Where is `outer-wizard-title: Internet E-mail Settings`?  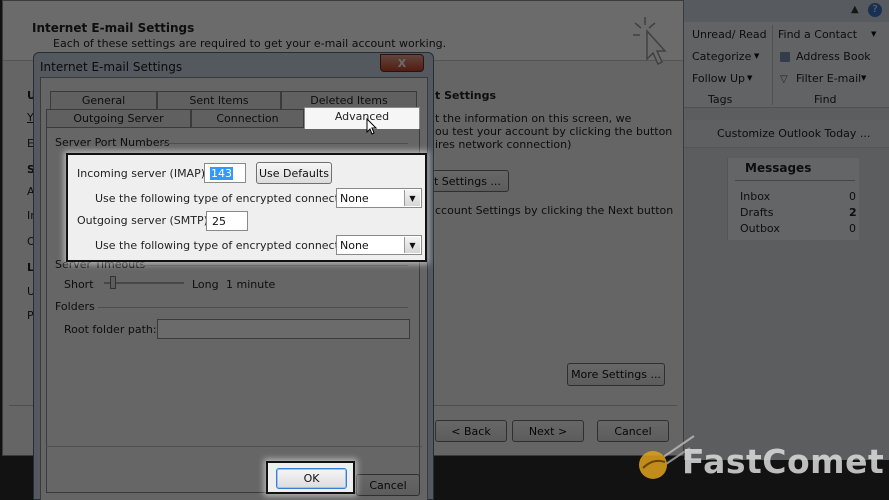
outer-wizard-title: Internet E-mail Settings is located at coordinates (113, 28).